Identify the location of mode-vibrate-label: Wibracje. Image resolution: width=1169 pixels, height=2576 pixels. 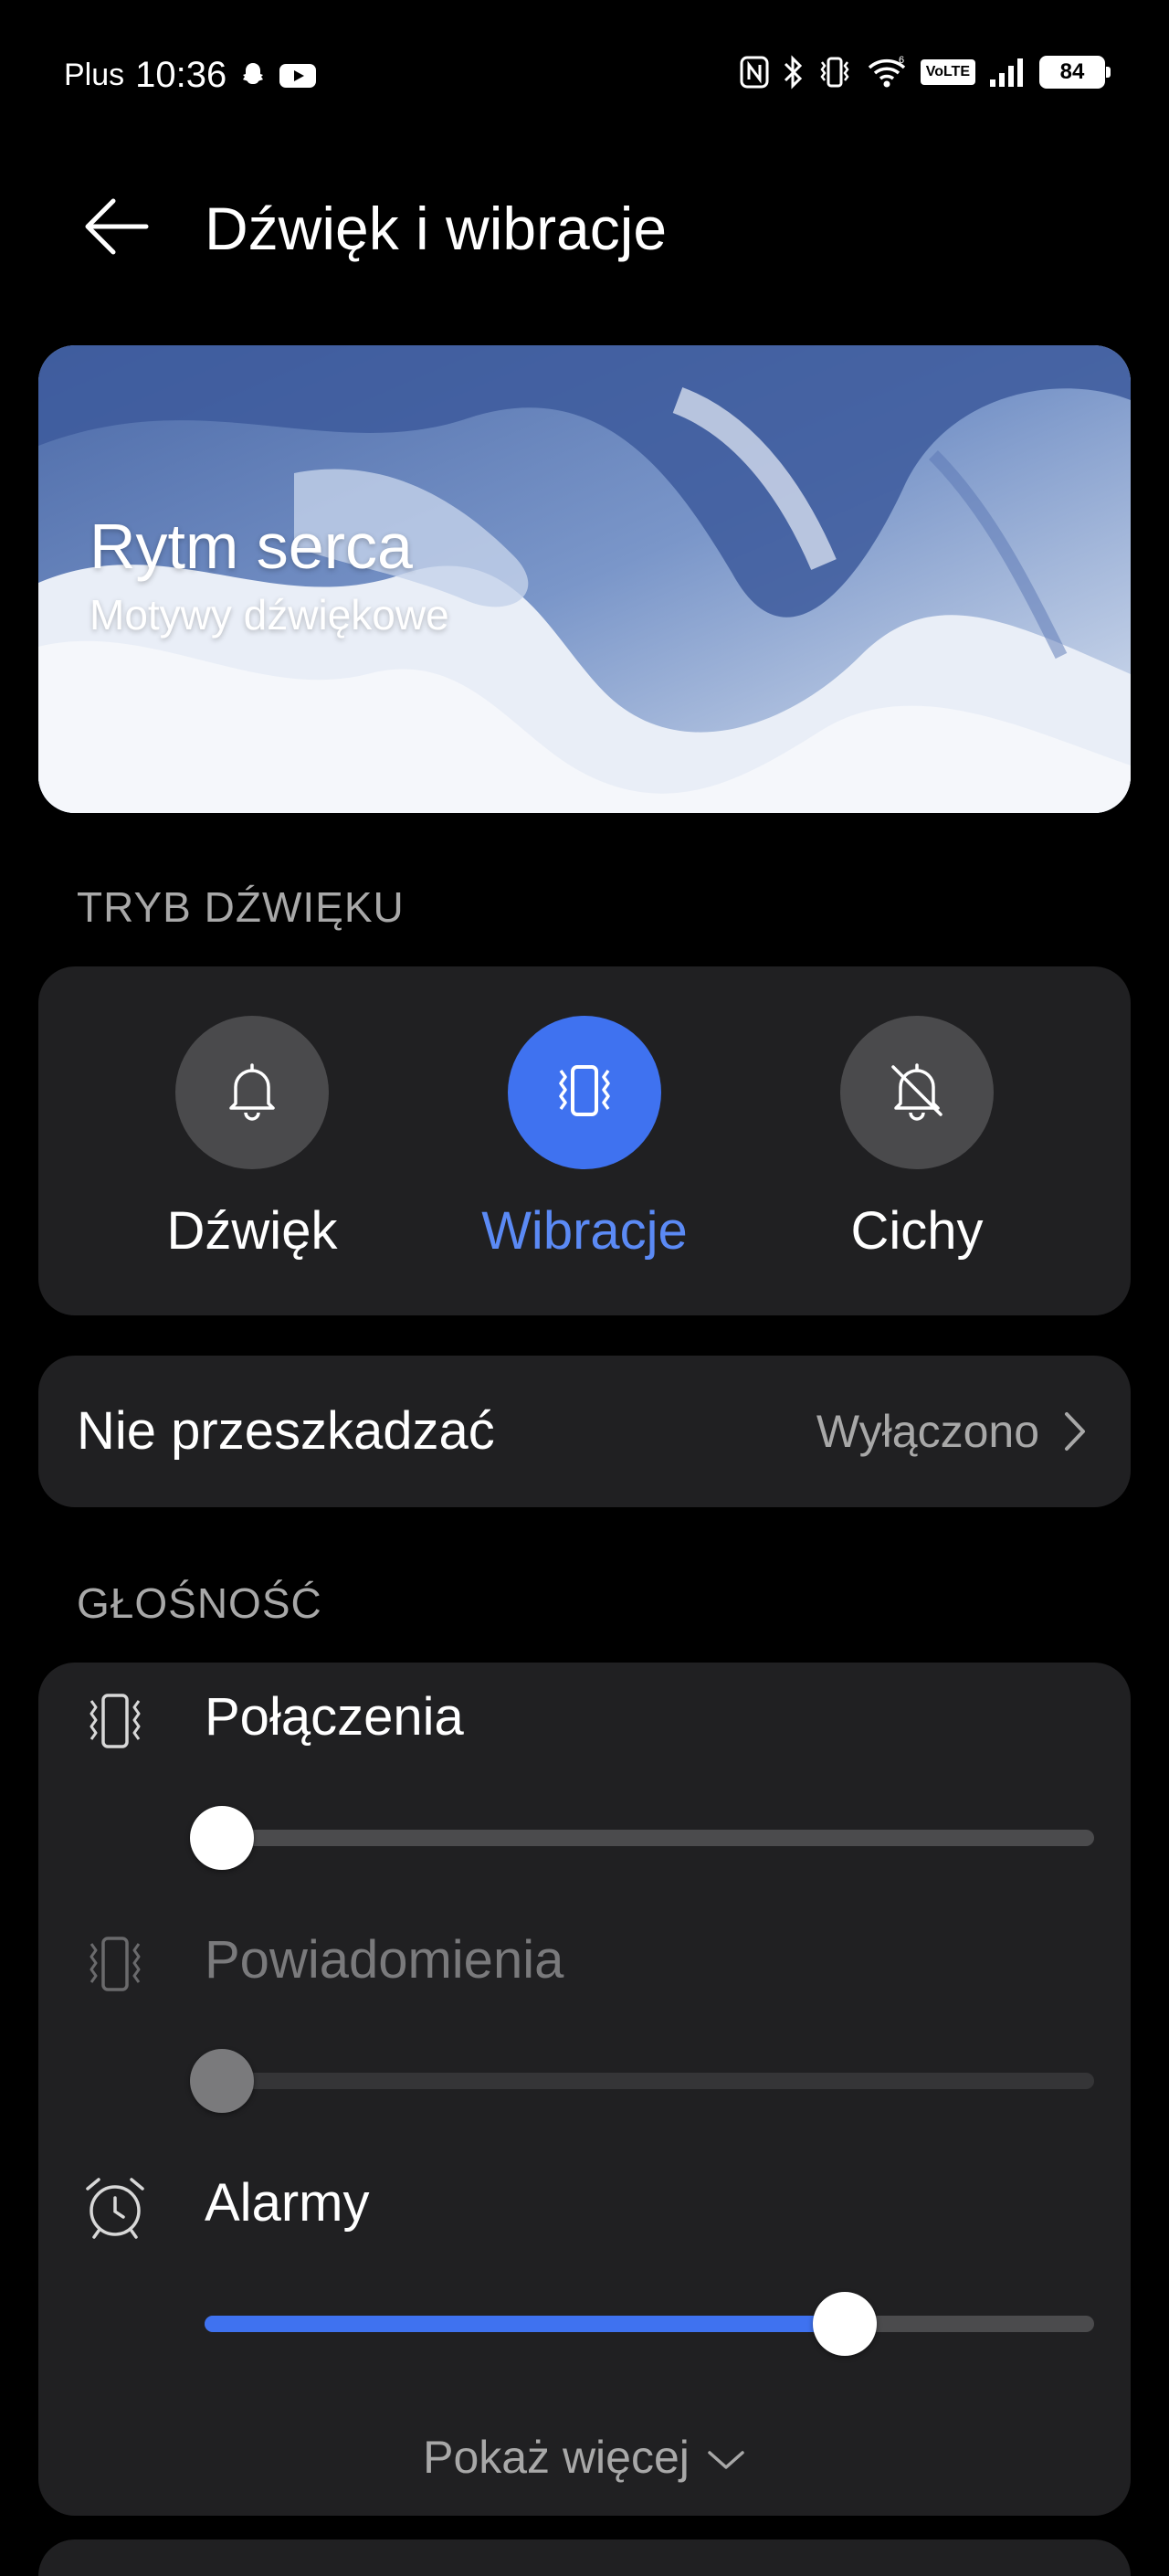
(584, 1231).